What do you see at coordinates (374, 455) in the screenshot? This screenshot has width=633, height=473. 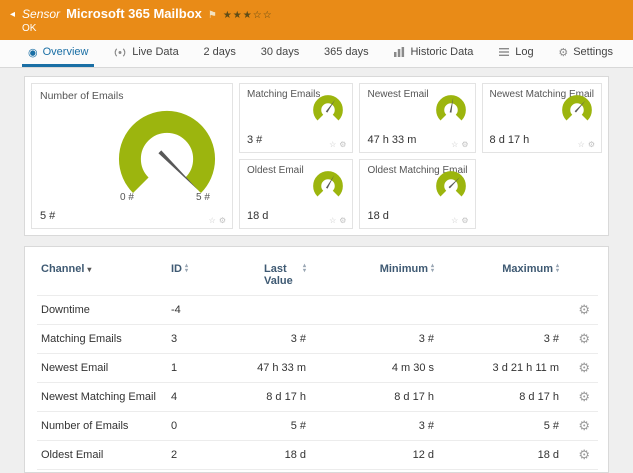 I see `channel-minimum: 12 d` at bounding box center [374, 455].